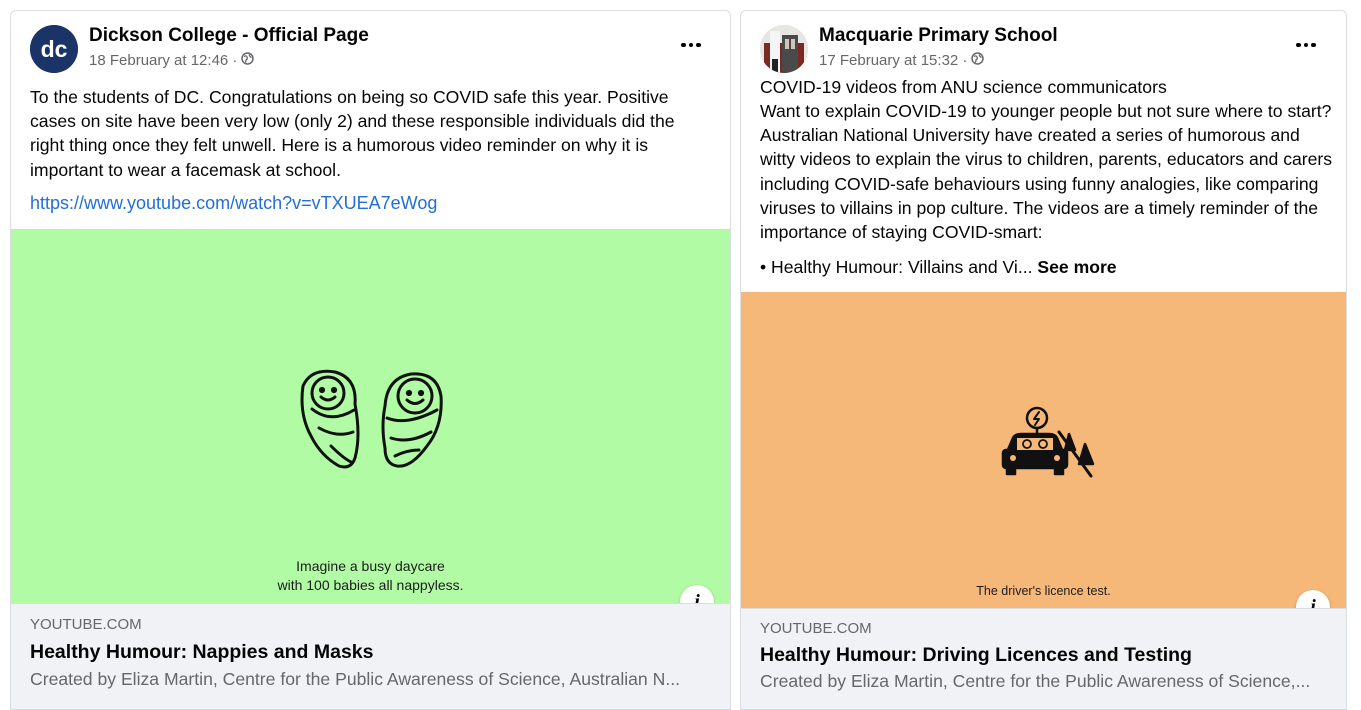  I want to click on dc-logo-icon: dc, so click(54, 49).